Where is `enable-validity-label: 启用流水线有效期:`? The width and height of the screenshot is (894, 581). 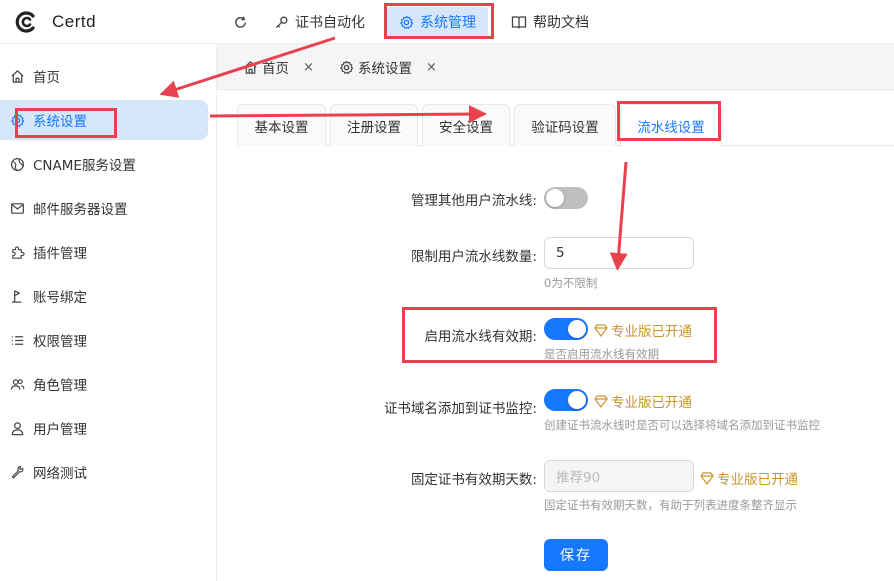
enable-validity-label: 启用流水线有效期: is located at coordinates (480, 337).